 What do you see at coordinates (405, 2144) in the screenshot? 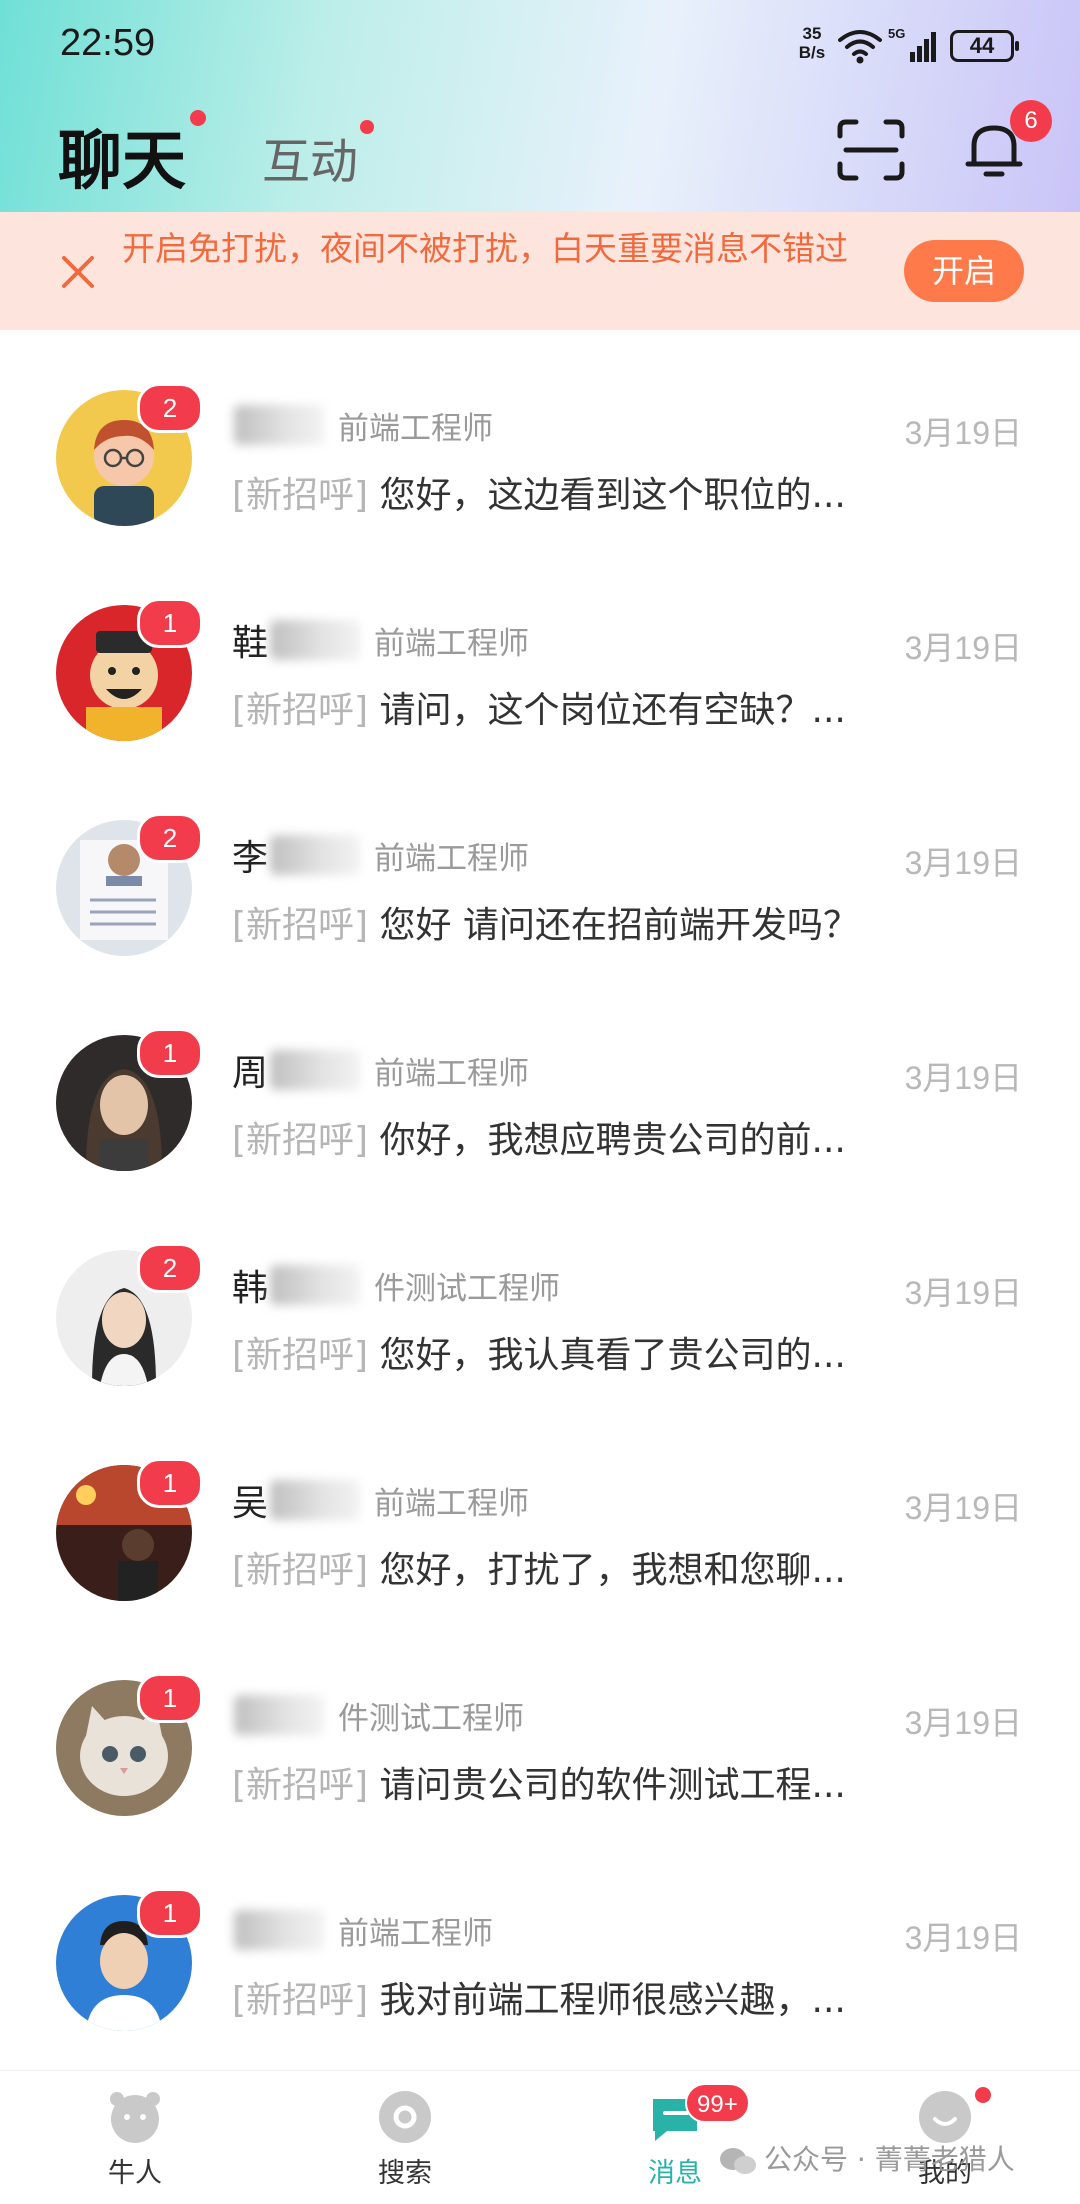
I see `nav-item-search: 搜索` at bounding box center [405, 2144].